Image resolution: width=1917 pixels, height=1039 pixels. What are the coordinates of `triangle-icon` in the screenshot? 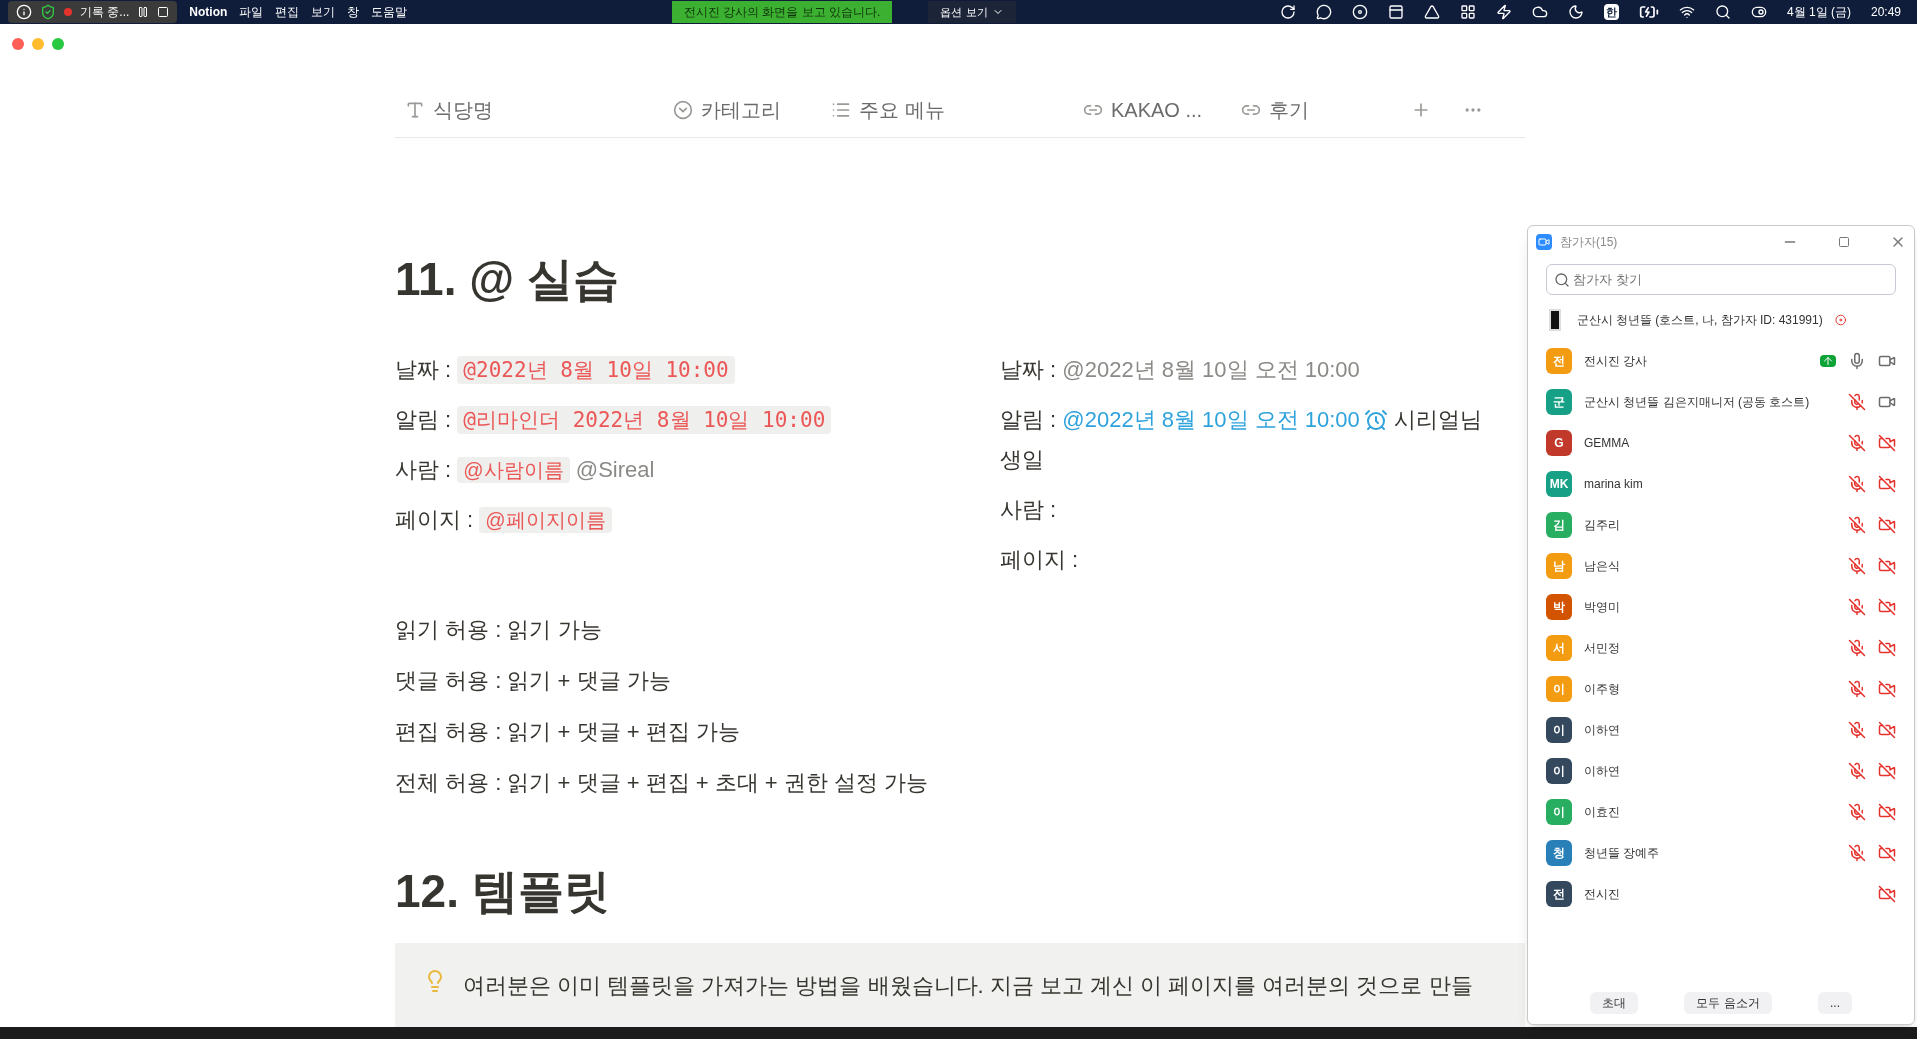 It's located at (1431, 12).